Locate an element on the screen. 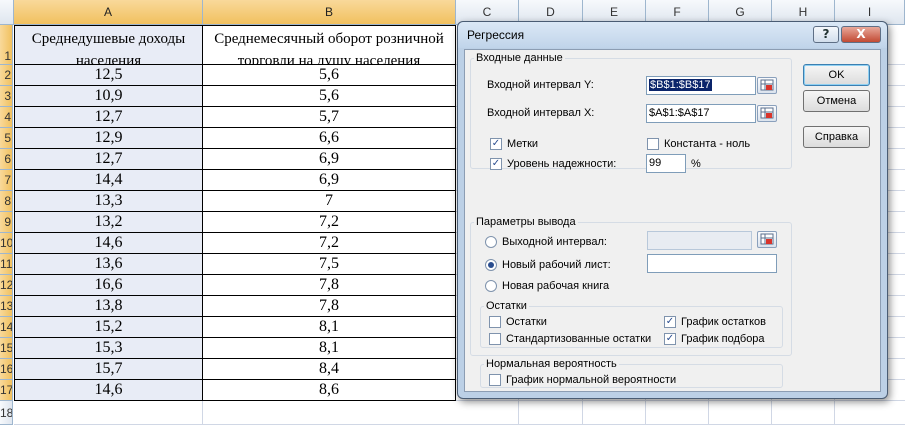  cell-a: 13,6 is located at coordinates (108, 264).